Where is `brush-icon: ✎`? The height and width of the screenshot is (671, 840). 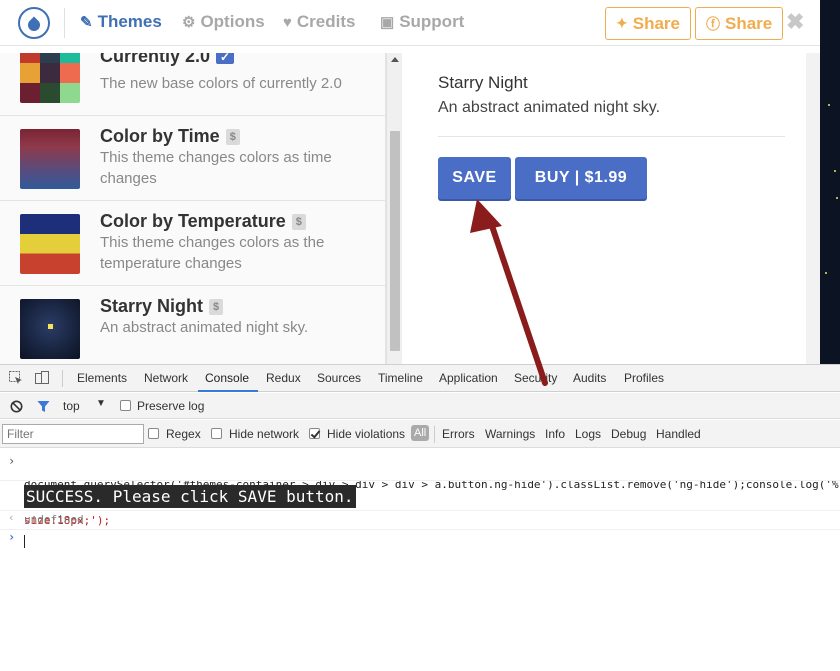 brush-icon: ✎ is located at coordinates (86, 22).